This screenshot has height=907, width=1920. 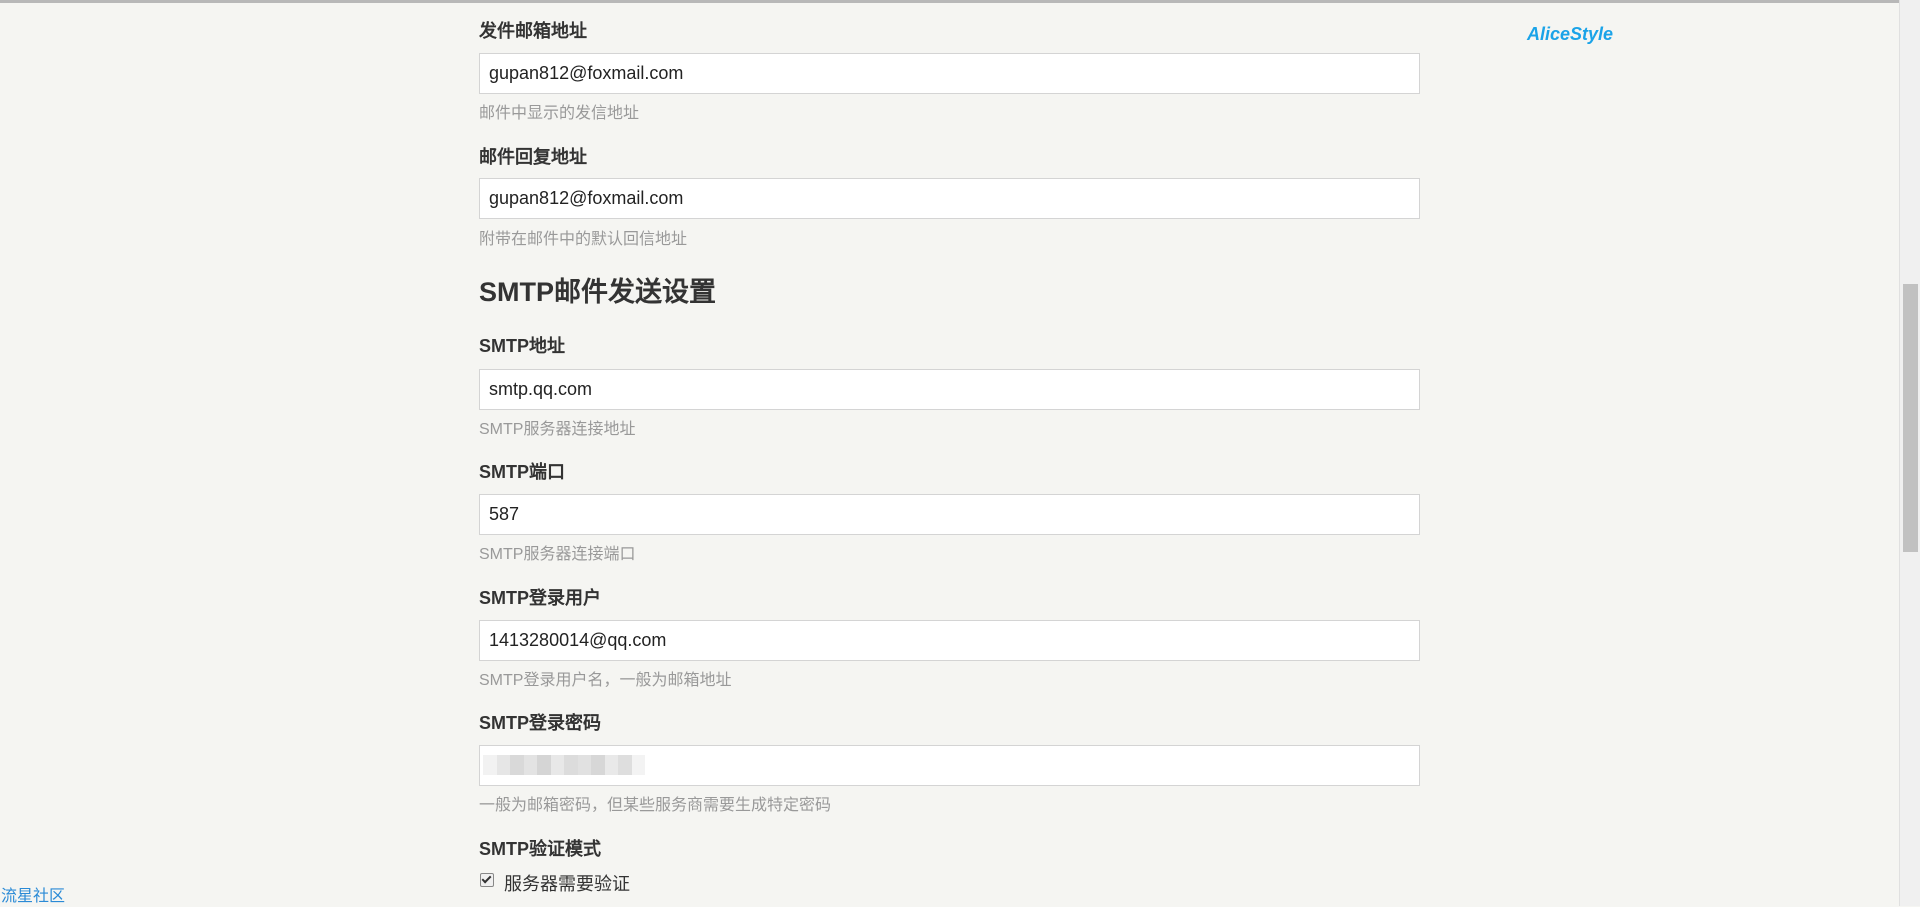 I want to click on smtp-port-label: SMTP端口, so click(x=522, y=472).